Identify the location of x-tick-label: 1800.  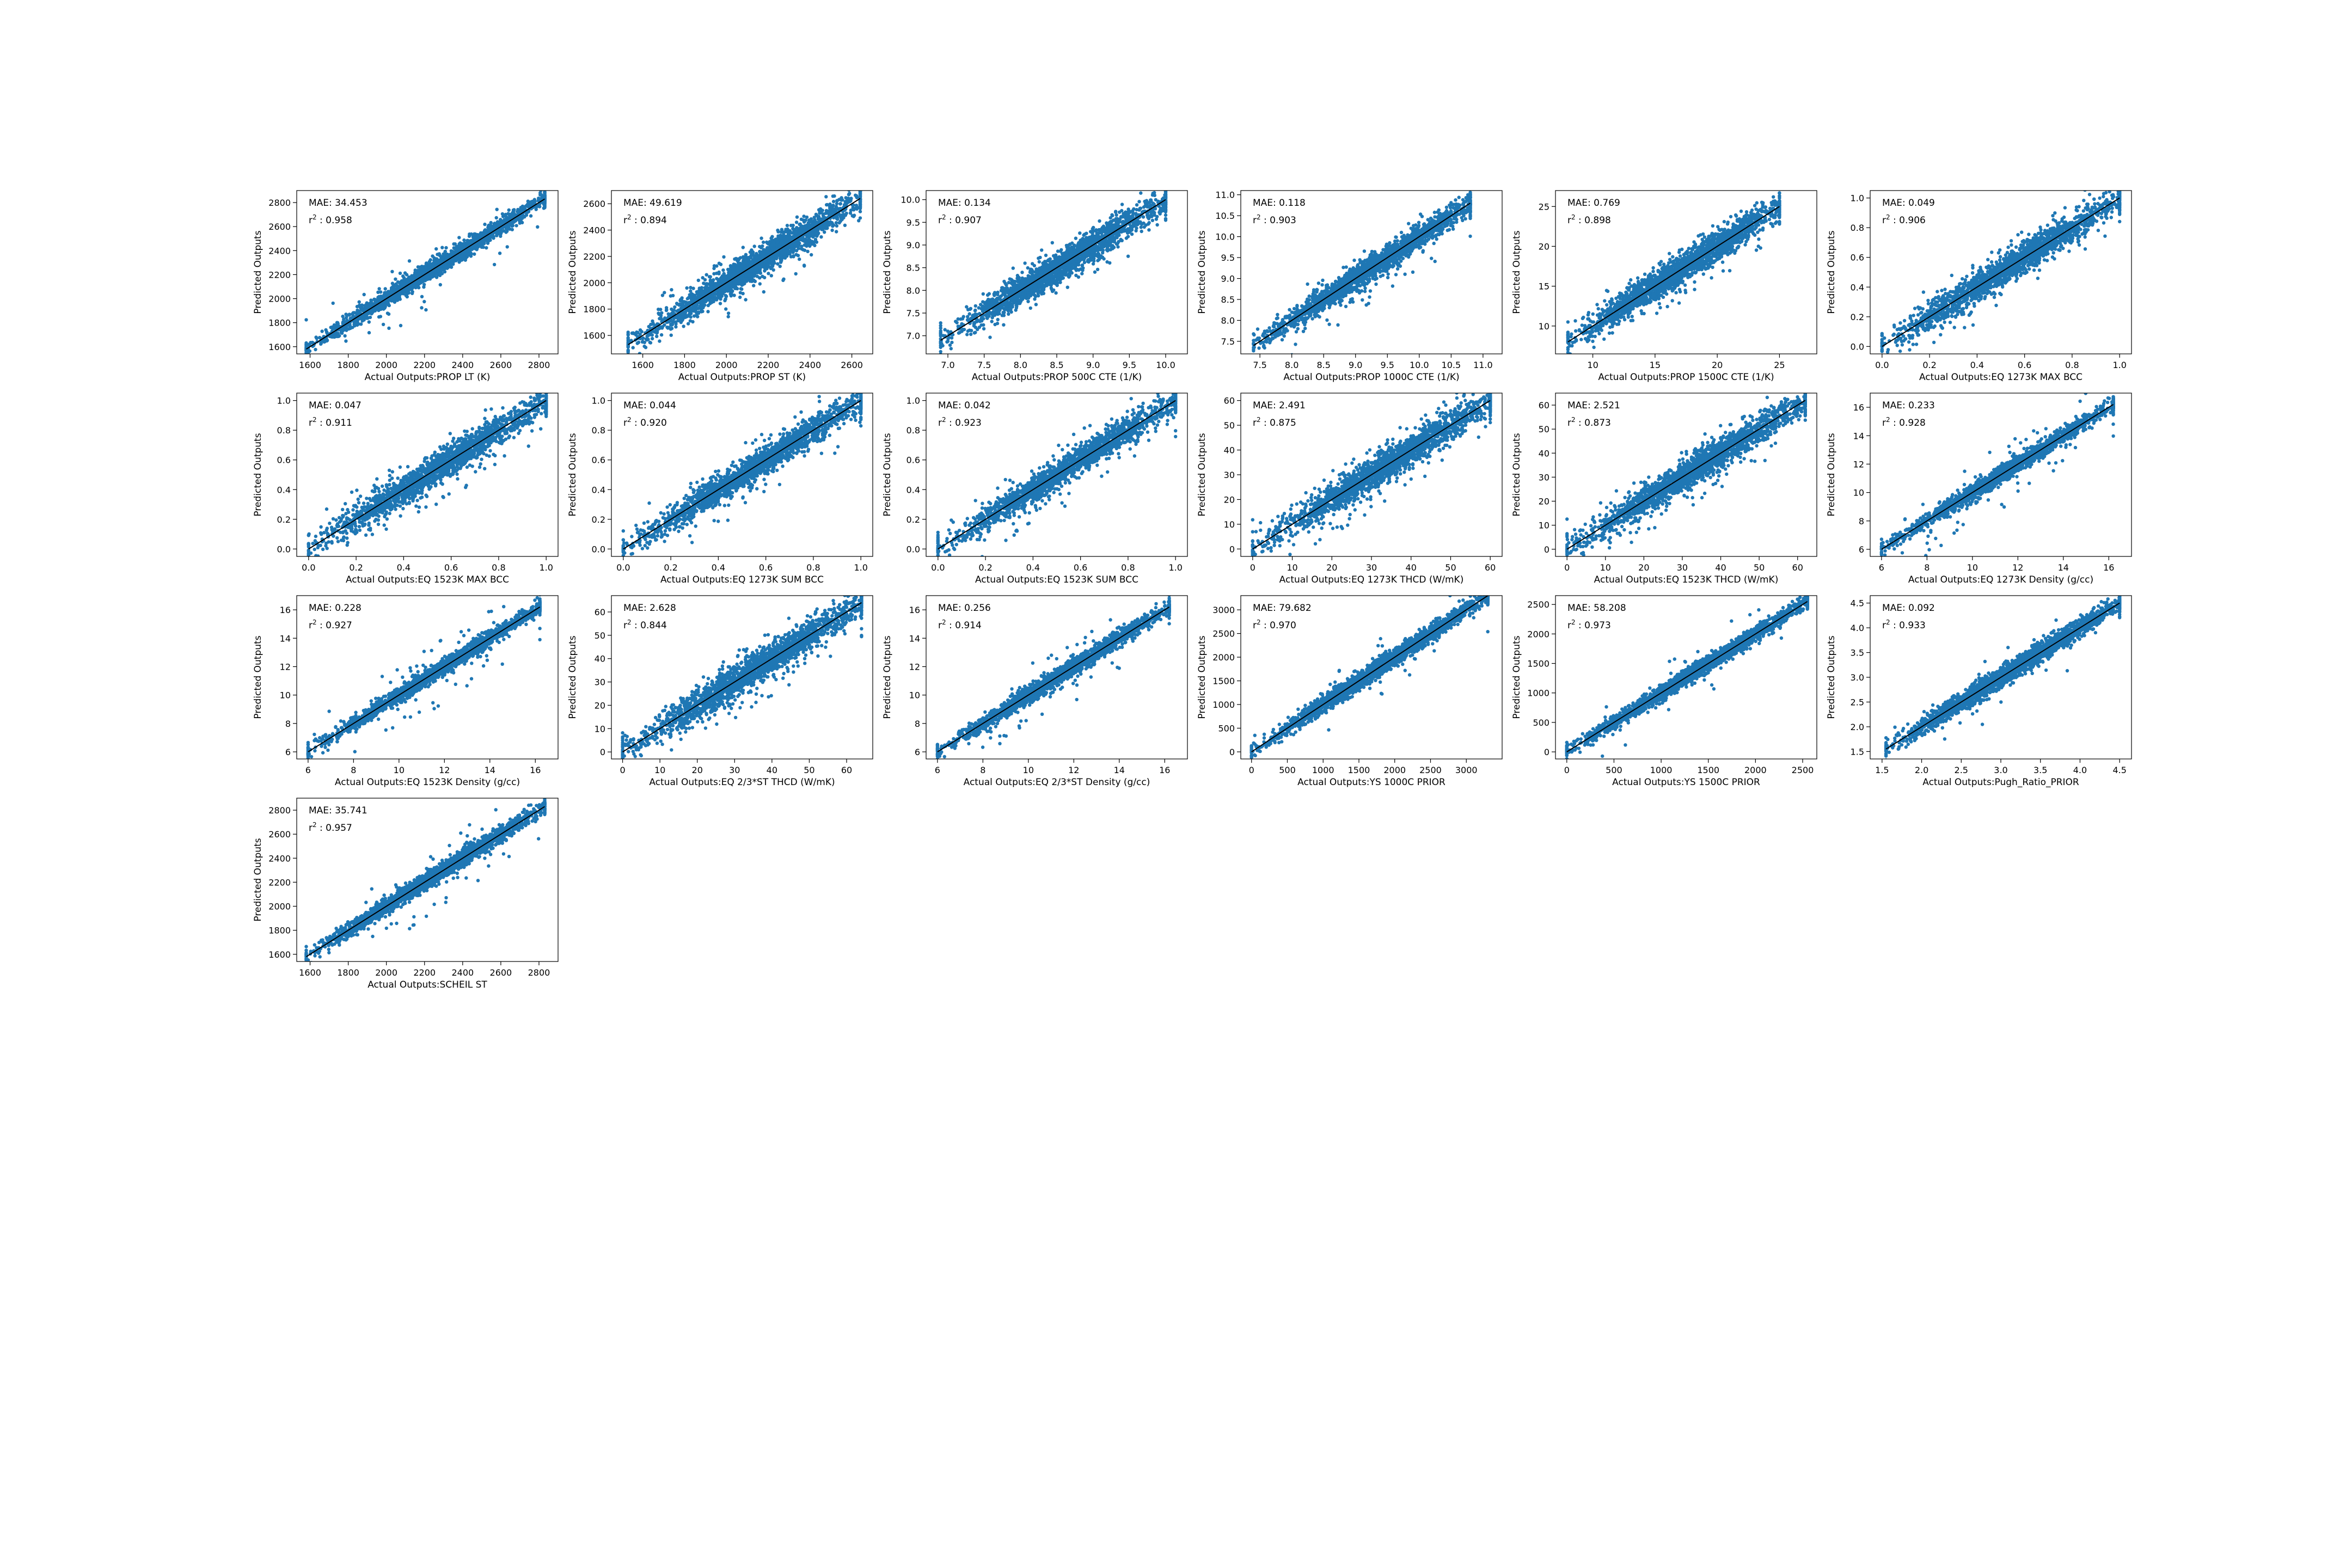
(348, 365).